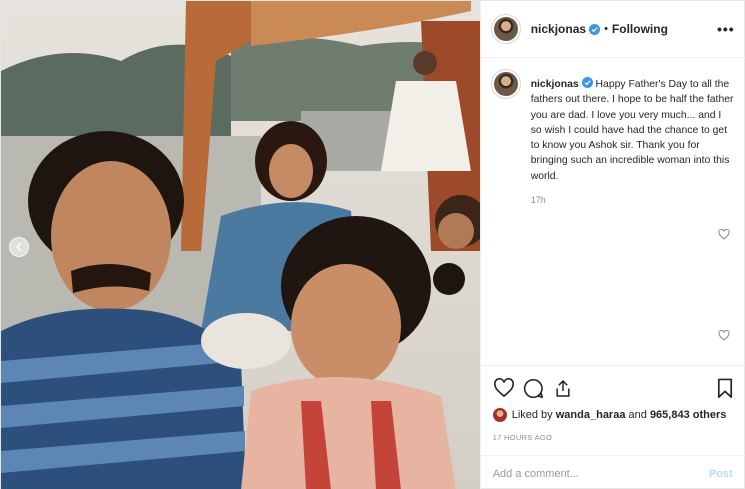 This screenshot has width=745, height=489. Describe the element at coordinates (533, 388) in the screenshot. I see `comment-icon` at that location.